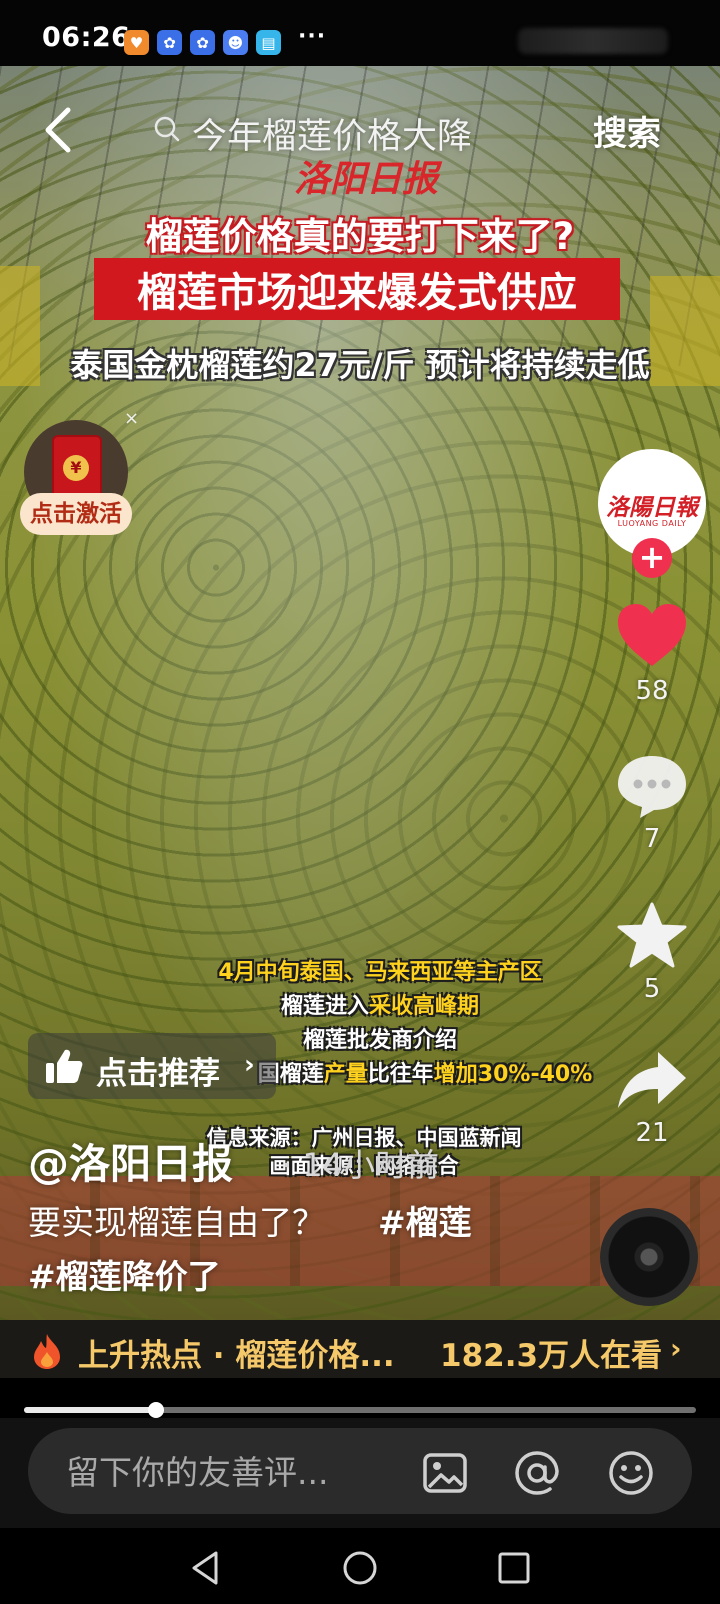 The width and height of the screenshot is (720, 1604). Describe the element at coordinates (627, 130) in the screenshot. I see `search-button: 搜索` at that location.